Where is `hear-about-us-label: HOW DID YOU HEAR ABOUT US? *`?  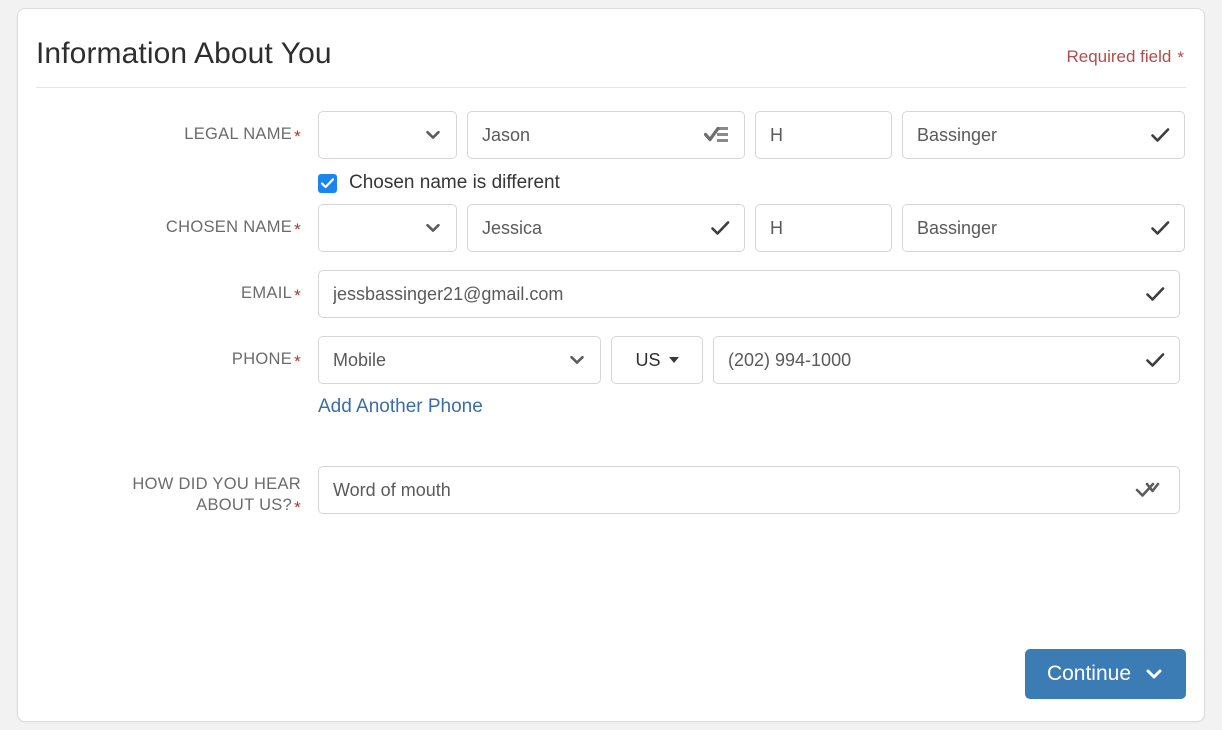
hear-about-us-label: HOW DID YOU HEAR ABOUT US? * is located at coordinates (168, 491).